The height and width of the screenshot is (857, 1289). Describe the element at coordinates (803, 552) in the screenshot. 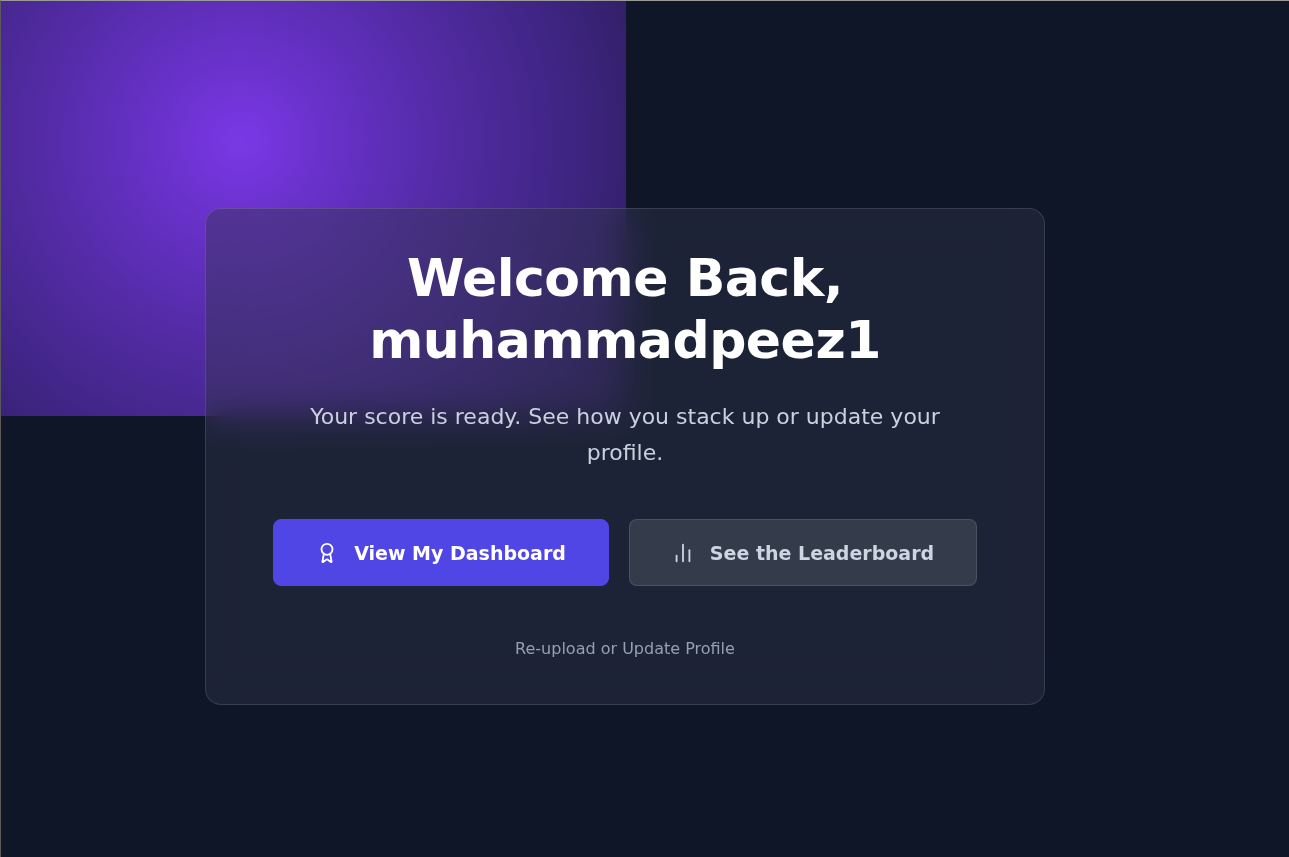

I see `leaderboard-button: See the Leaderboard` at that location.